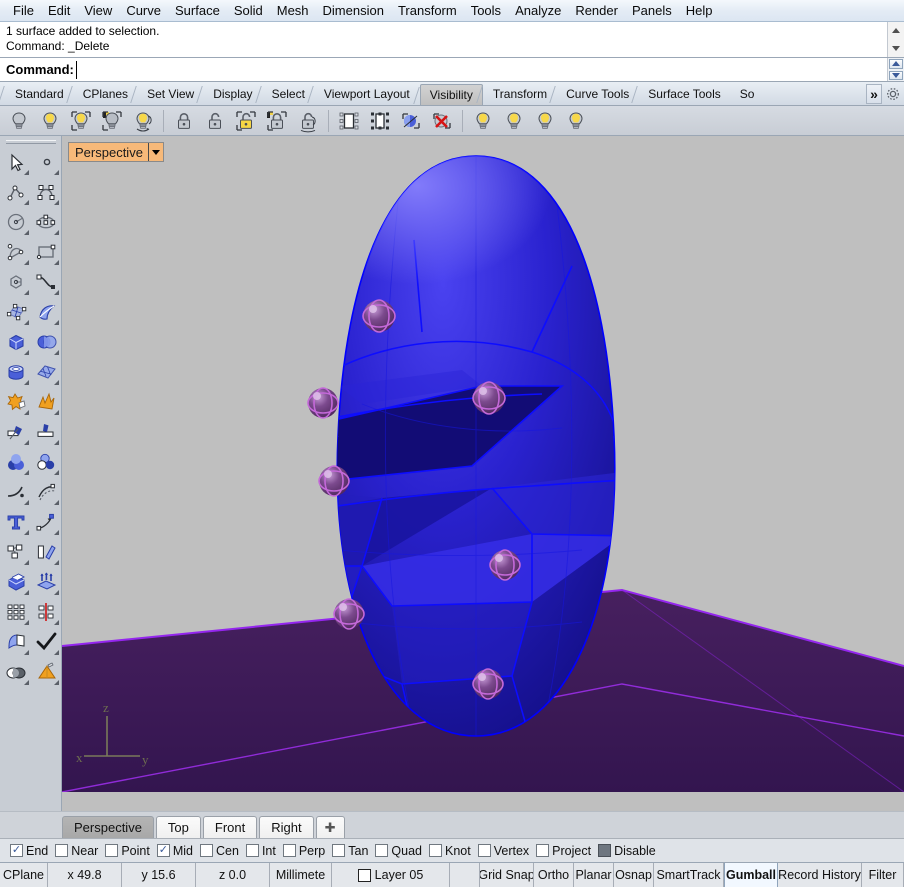  Describe the element at coordinates (46, 552) in the screenshot. I see `palette-mirror-tool` at that location.